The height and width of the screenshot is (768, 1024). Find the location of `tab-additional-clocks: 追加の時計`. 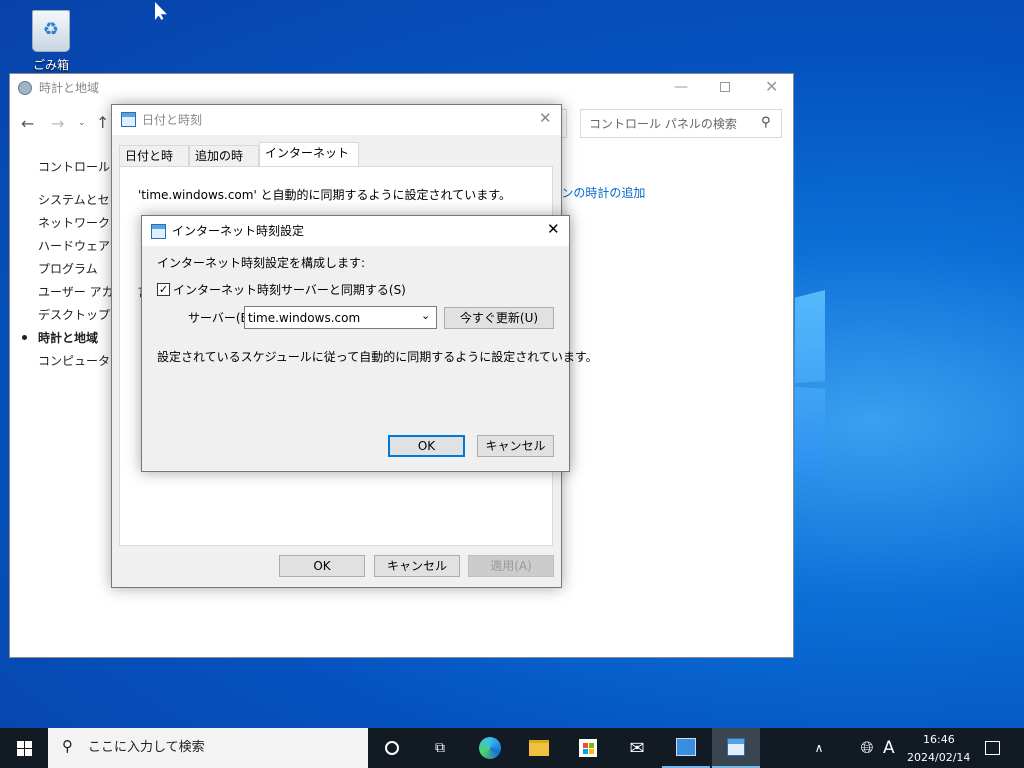

tab-additional-clocks: 追加の時計 is located at coordinates (224, 164).